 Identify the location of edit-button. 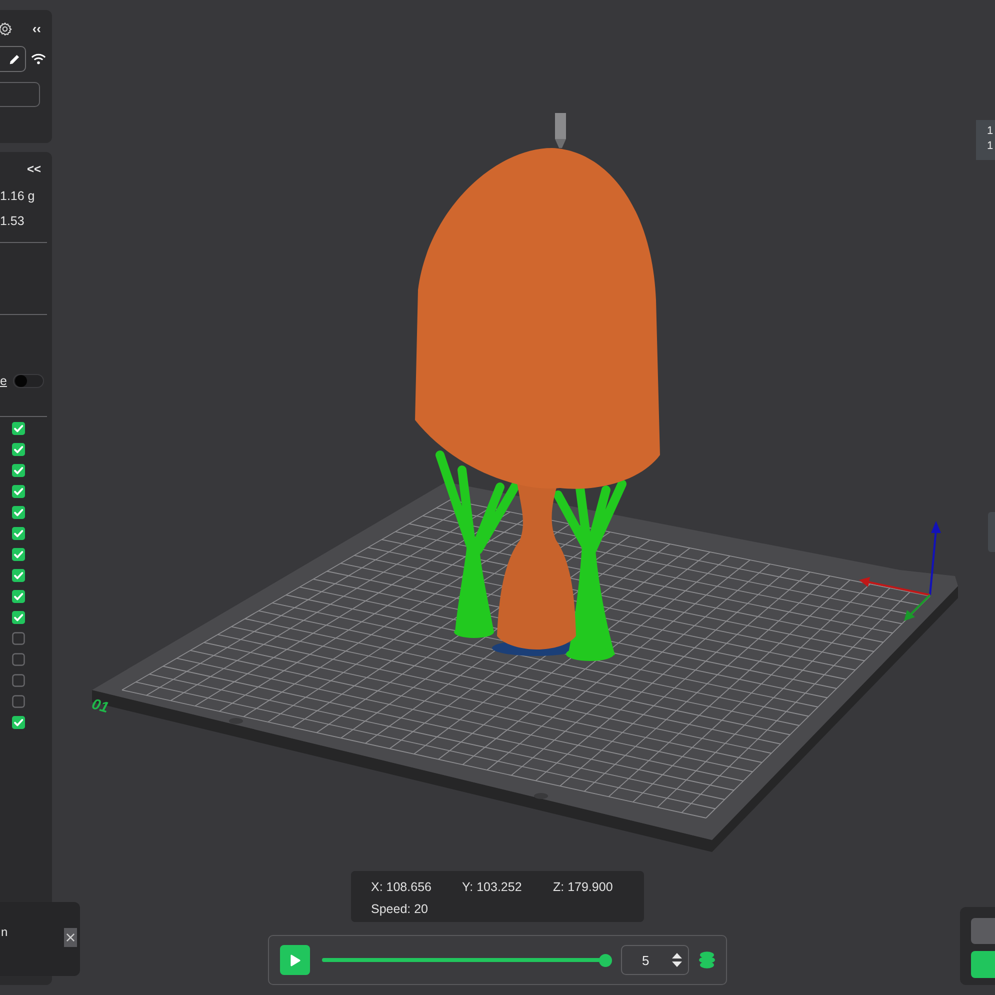
(13, 59).